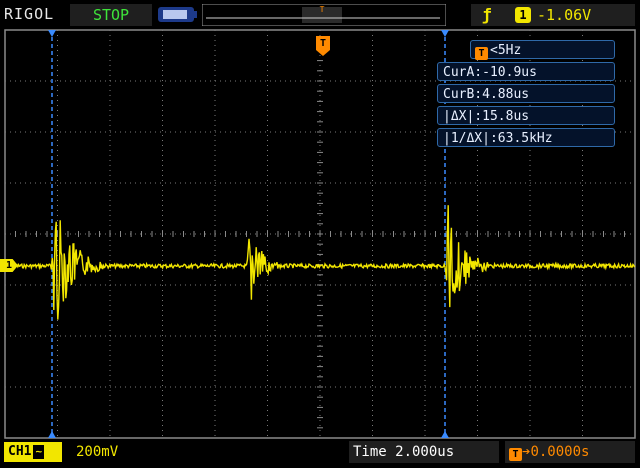 Image resolution: width=640 pixels, height=468 pixels. I want to click on cursor-inverse-delta-readout: |1/ΔX|:63.5kHz, so click(526, 137).